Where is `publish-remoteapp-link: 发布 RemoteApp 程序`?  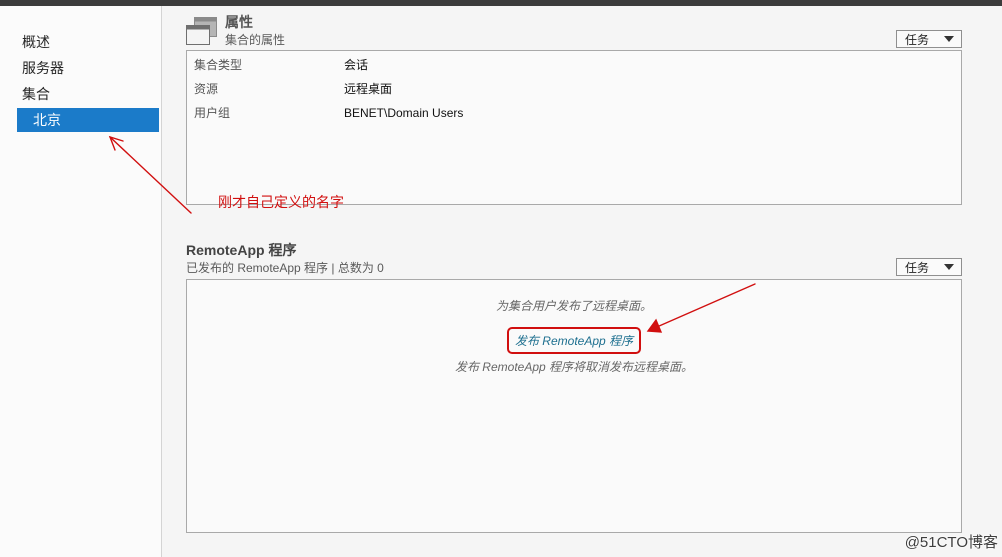
publish-remoteapp-link: 发布 RemoteApp 程序 is located at coordinates (574, 341).